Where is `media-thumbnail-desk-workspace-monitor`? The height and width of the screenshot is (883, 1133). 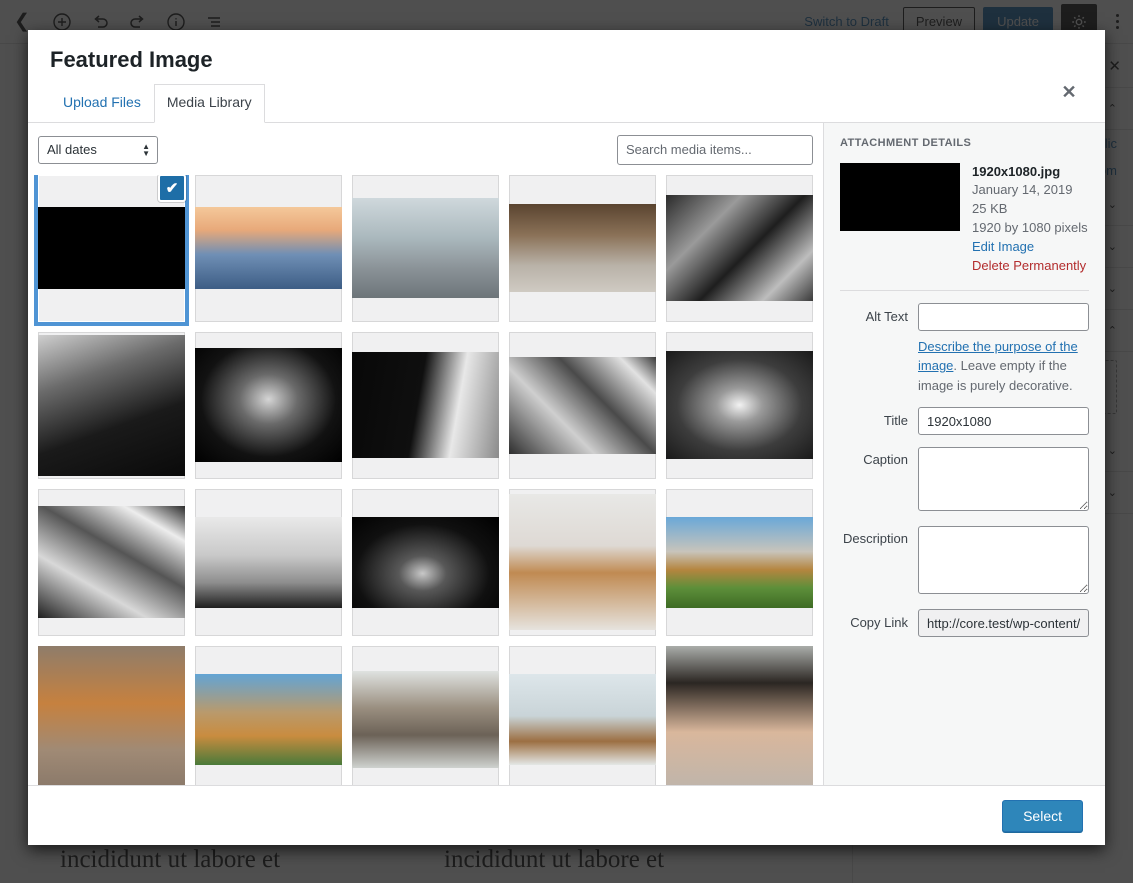
media-thumbnail-desk-workspace-monitor is located at coordinates (582, 719).